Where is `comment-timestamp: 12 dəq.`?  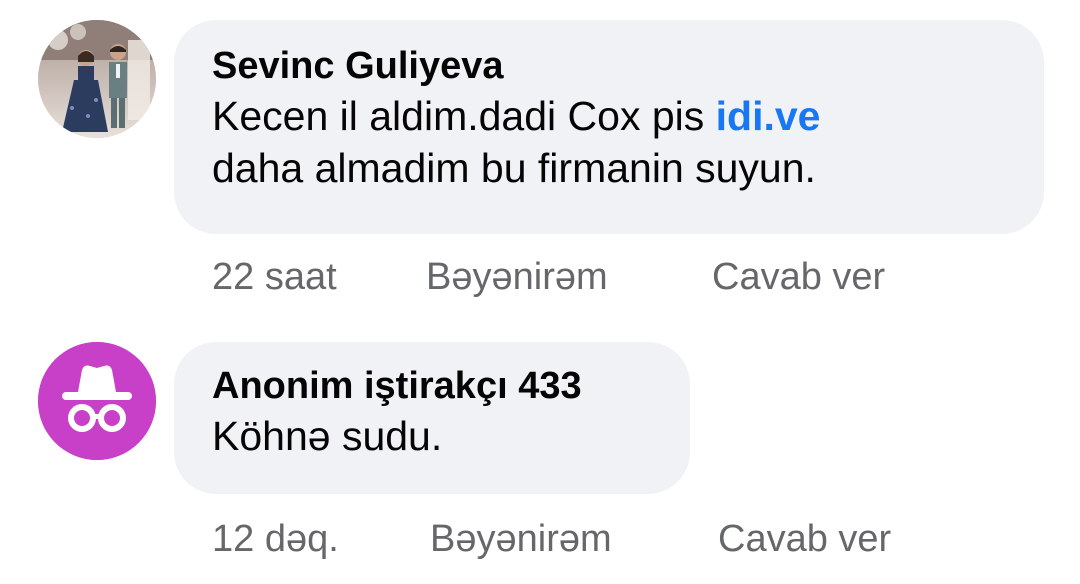 comment-timestamp: 12 dəq. is located at coordinates (321, 539).